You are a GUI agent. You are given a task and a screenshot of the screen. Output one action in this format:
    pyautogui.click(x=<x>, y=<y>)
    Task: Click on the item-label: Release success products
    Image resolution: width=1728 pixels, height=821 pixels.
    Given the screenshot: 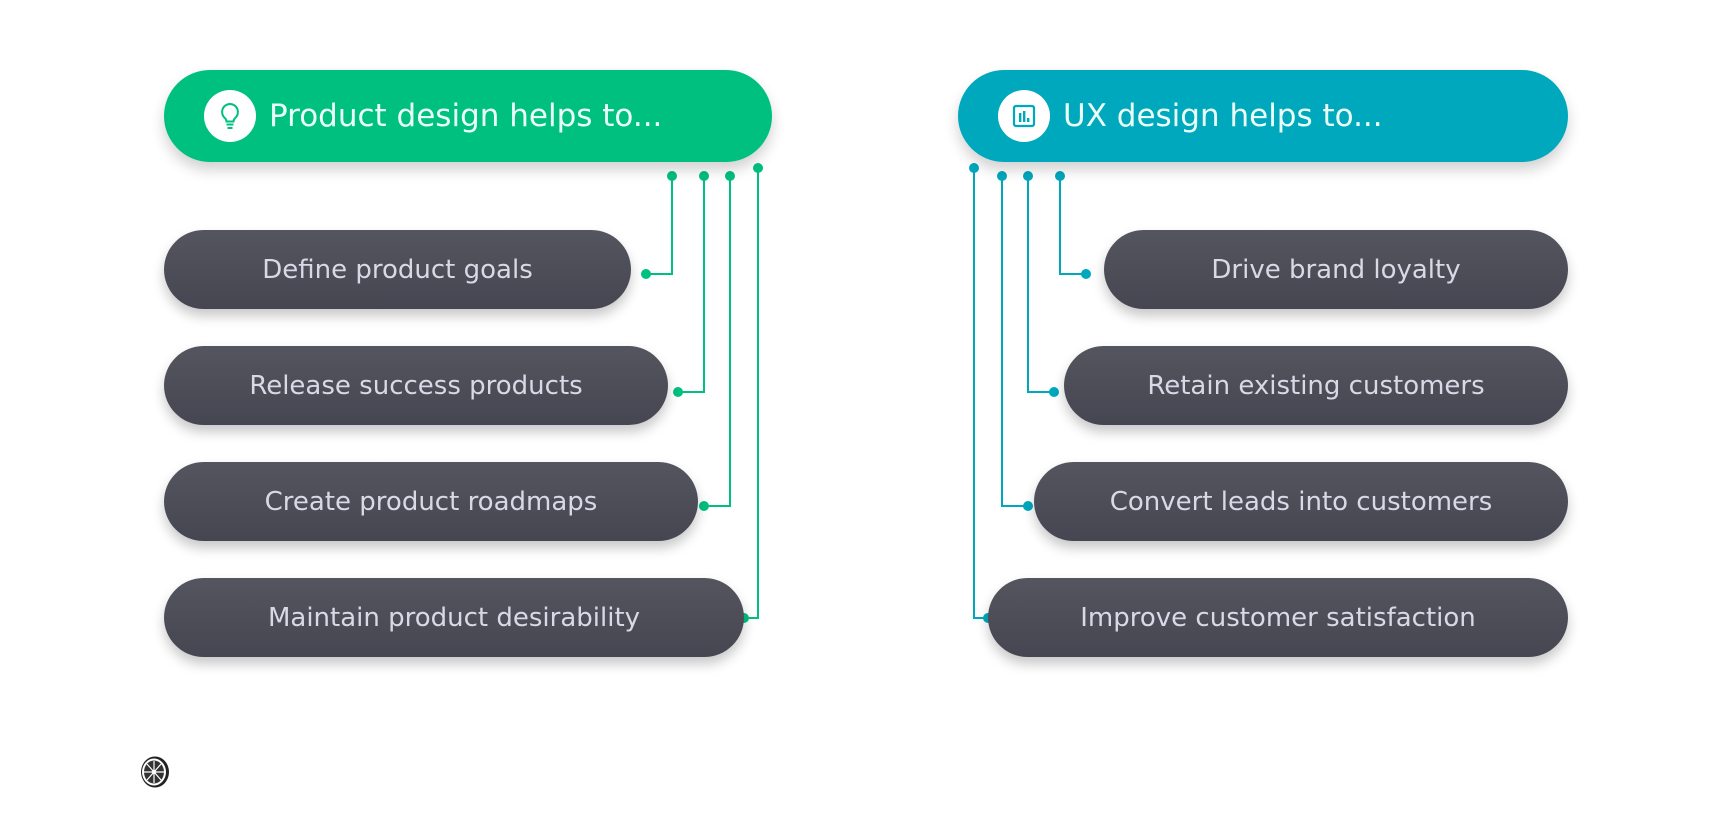 What is the action you would take?
    pyautogui.click(x=416, y=385)
    